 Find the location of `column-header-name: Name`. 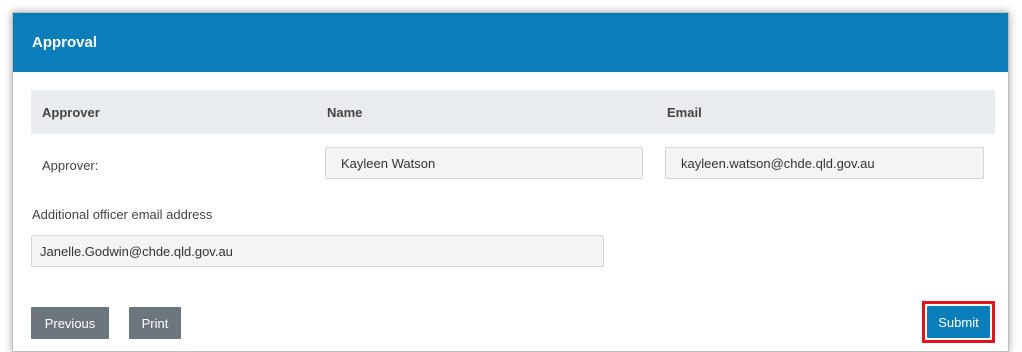

column-header-name: Name is located at coordinates (345, 112).